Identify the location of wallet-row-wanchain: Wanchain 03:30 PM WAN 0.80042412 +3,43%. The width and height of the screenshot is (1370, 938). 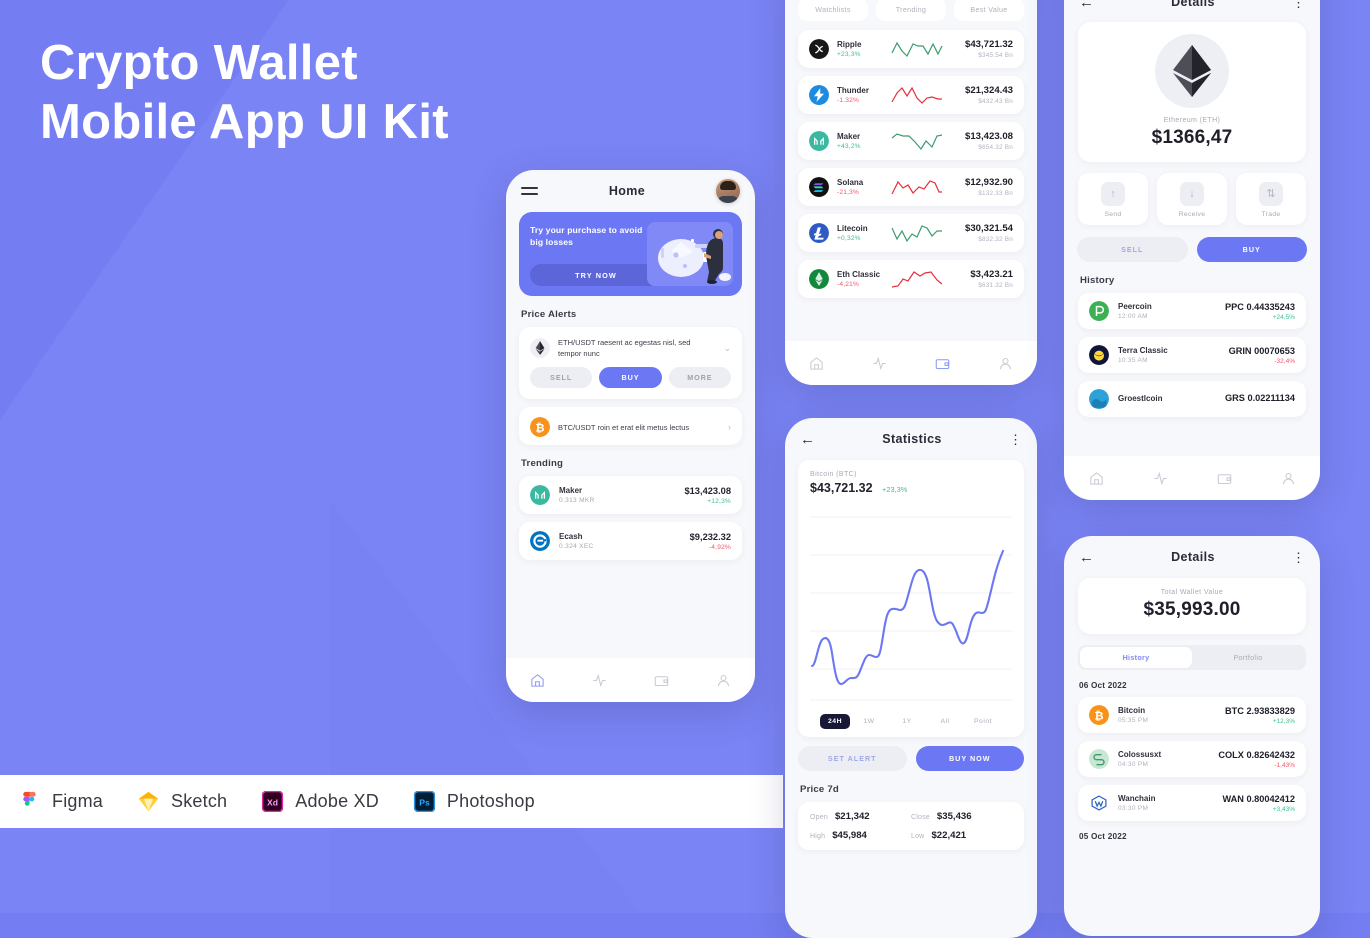
(1192, 803).